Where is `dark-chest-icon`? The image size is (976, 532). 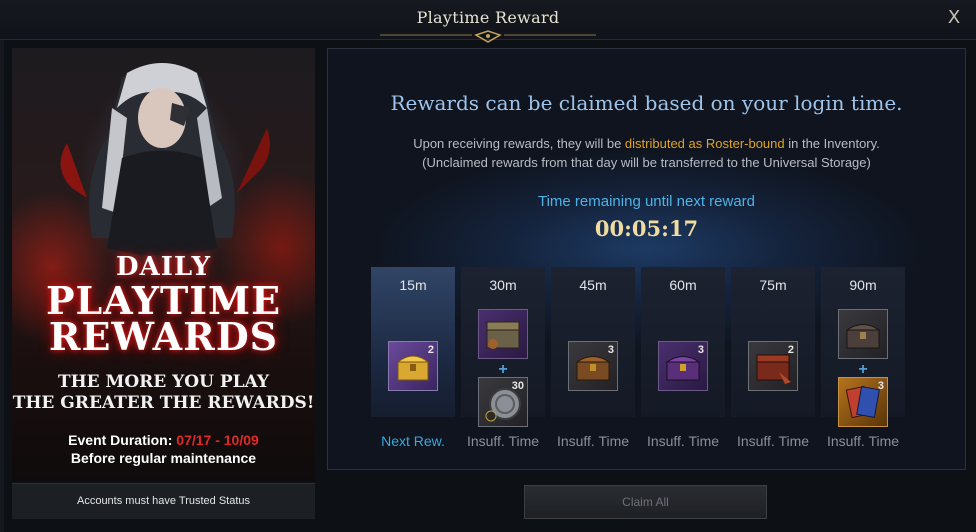
dark-chest-icon is located at coordinates (863, 334).